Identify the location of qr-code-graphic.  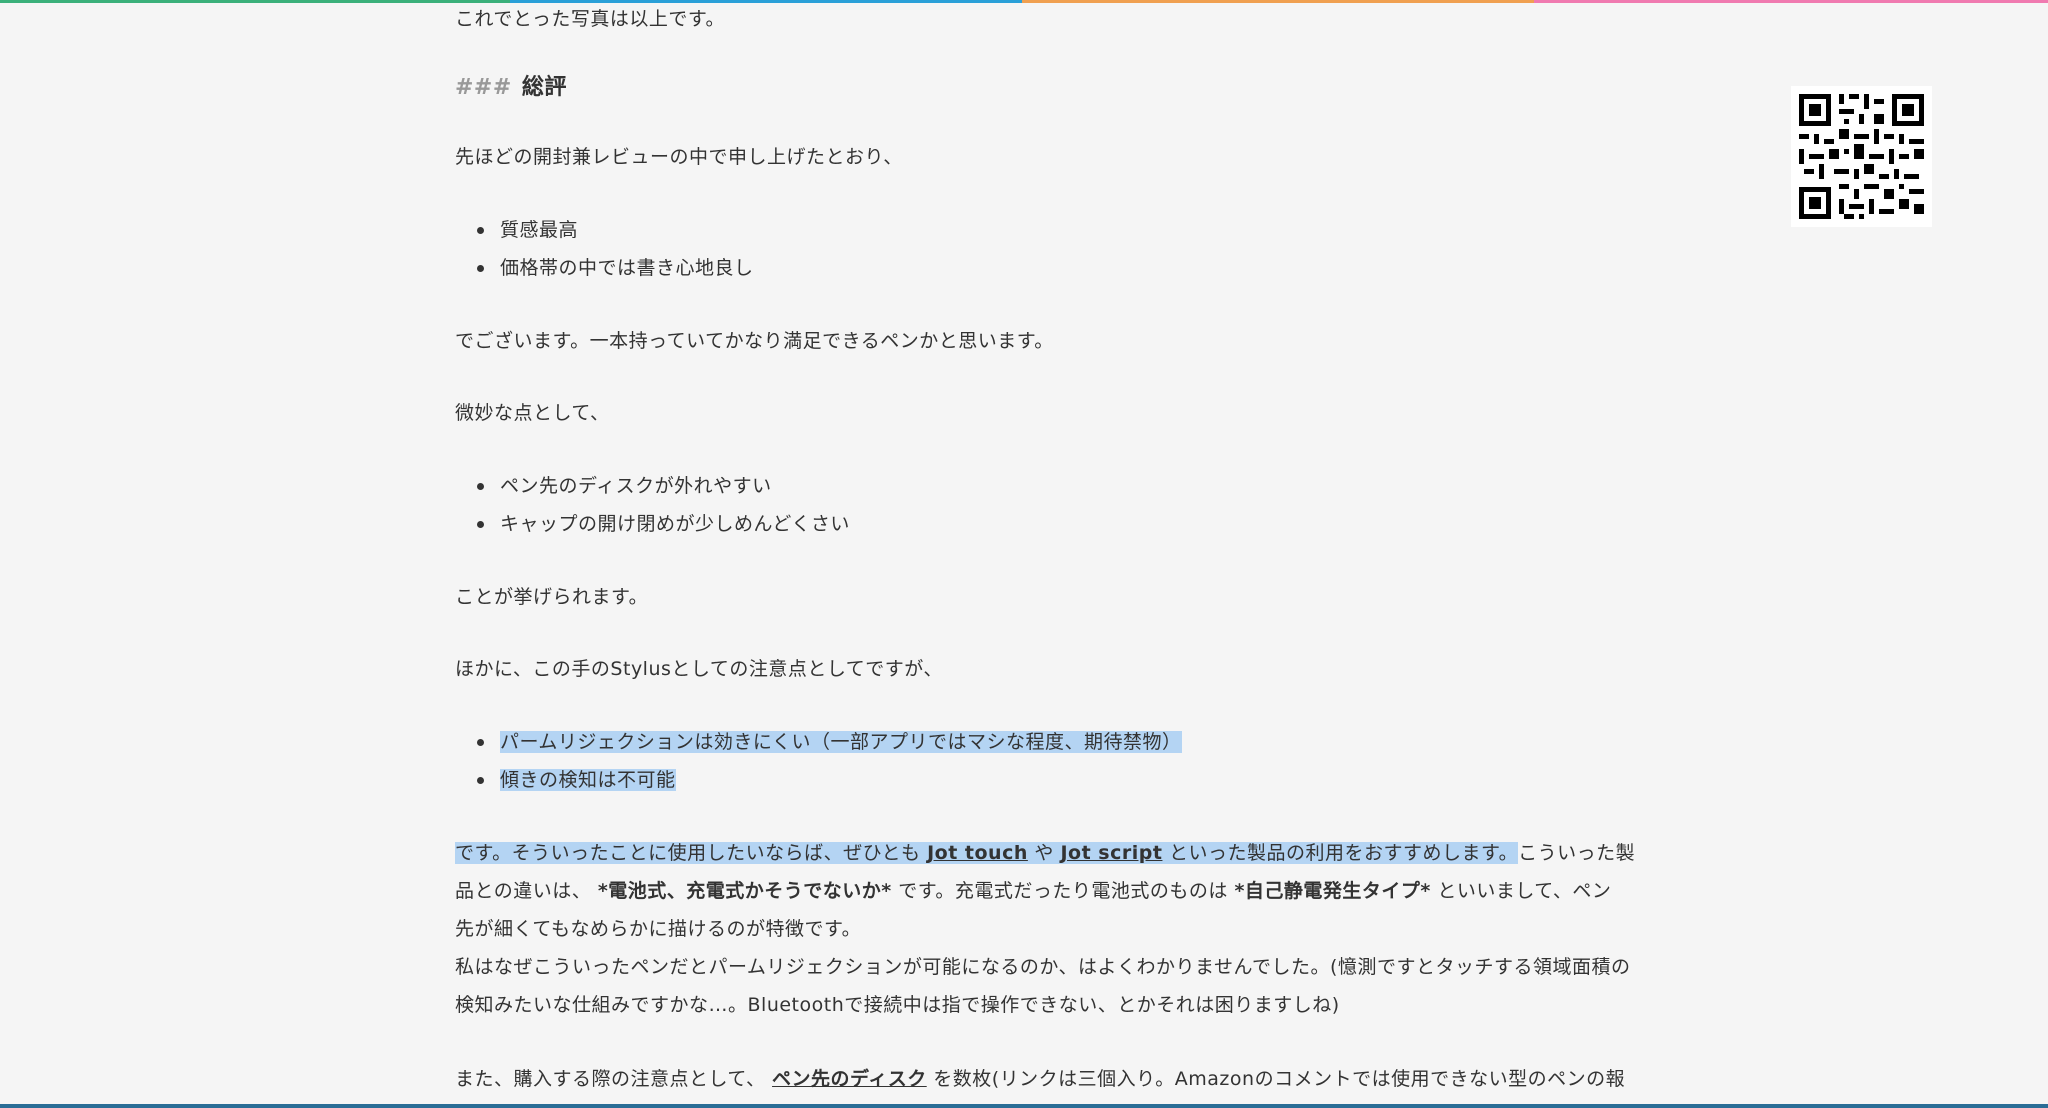
(1861, 156).